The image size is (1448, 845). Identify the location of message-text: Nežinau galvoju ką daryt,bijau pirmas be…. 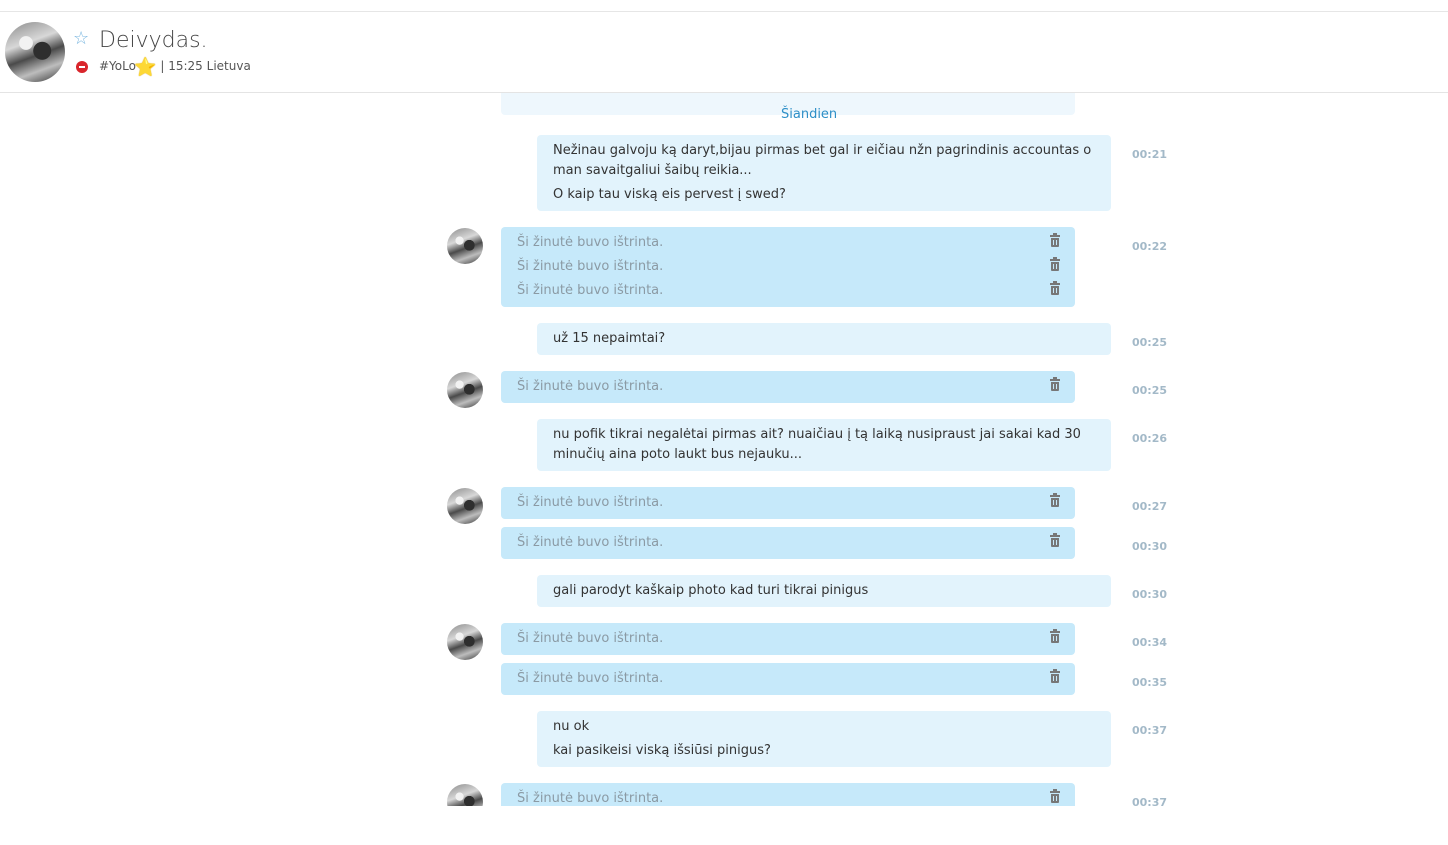
(822, 160).